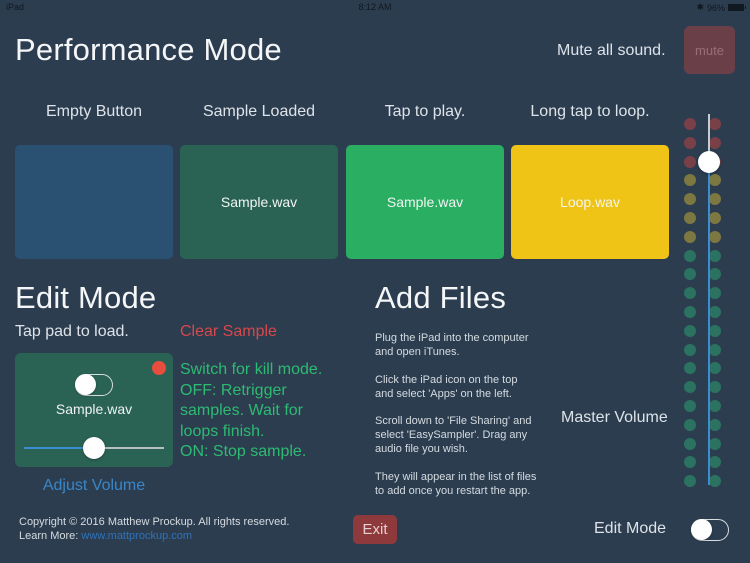  I want to click on pad-long-tap-loop: Loop.wav, so click(590, 202).